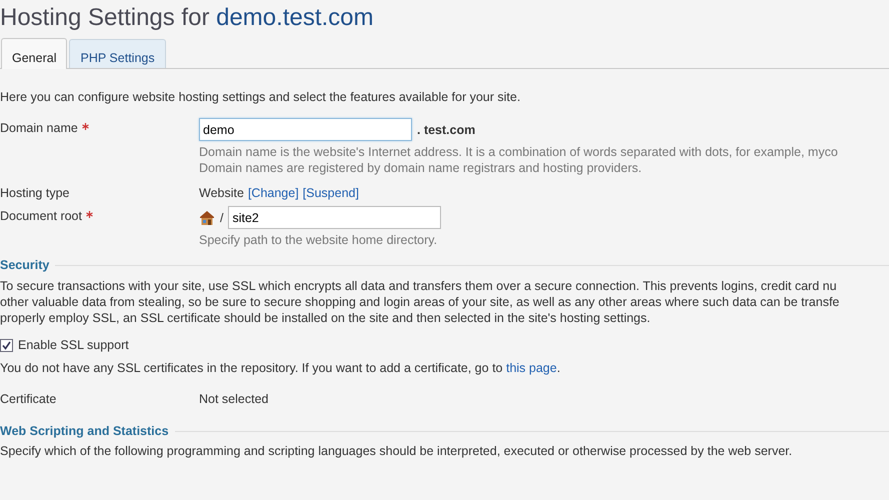  Describe the element at coordinates (207, 218) in the screenshot. I see `house-icon` at that location.